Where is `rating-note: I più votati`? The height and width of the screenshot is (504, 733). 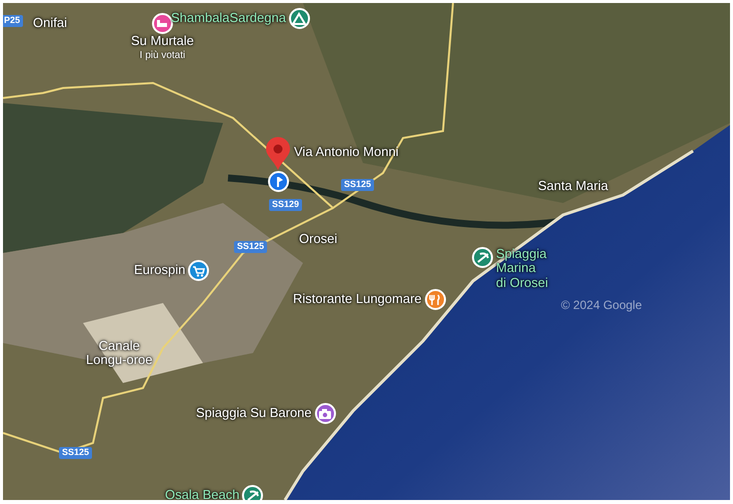
rating-note: I più votati is located at coordinates (163, 56).